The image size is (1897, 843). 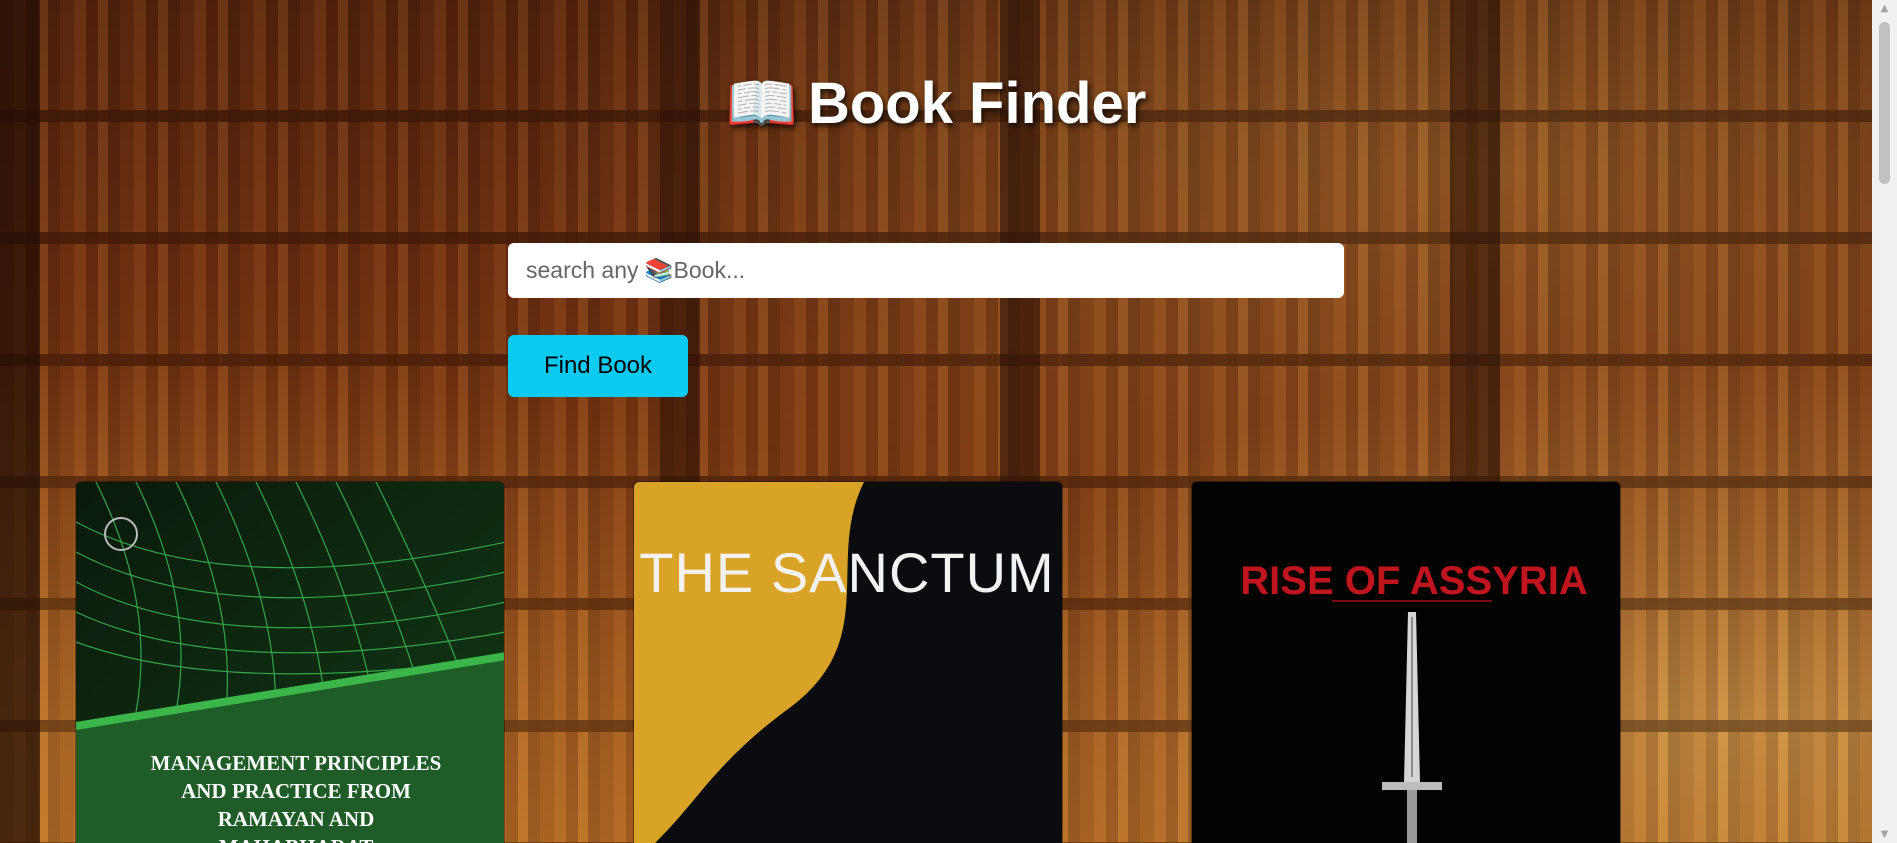 What do you see at coordinates (926, 270) in the screenshot?
I see `search-input` at bounding box center [926, 270].